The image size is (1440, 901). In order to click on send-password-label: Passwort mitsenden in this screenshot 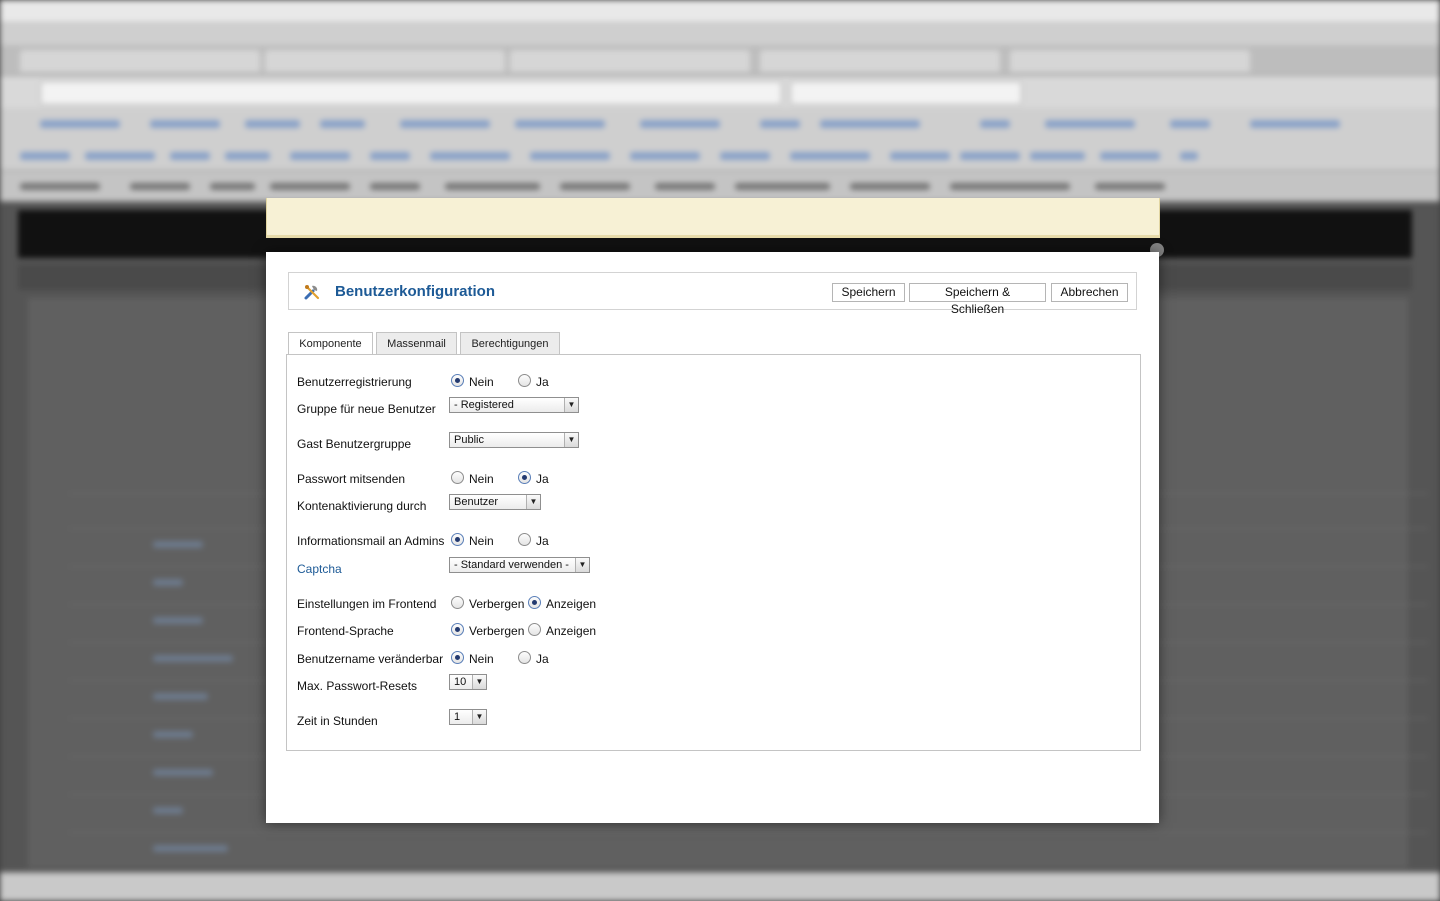, I will do `click(351, 479)`.